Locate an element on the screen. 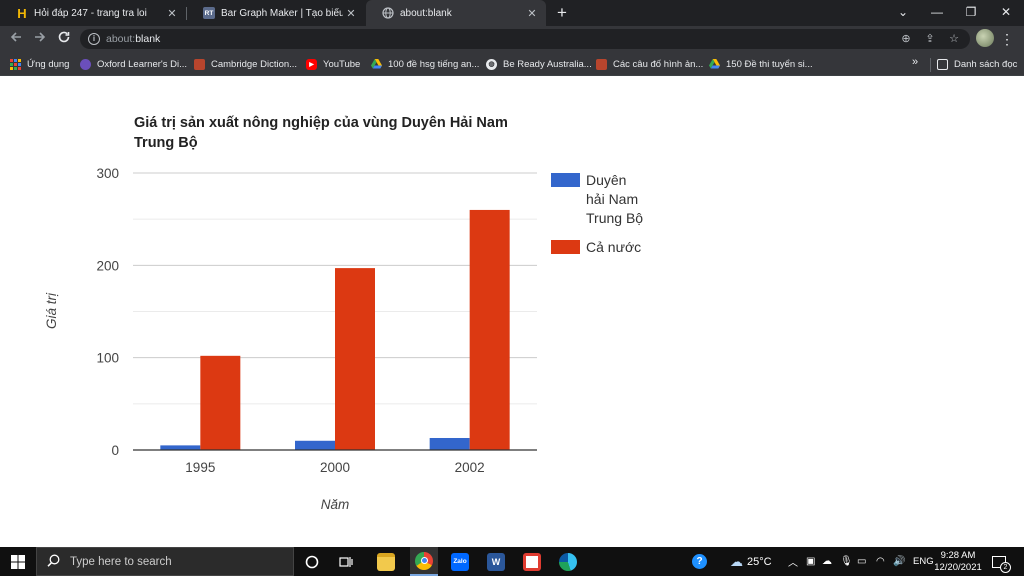 Image resolution: width=1024 pixels, height=576 pixels. zoom-icon: ⊕ is located at coordinates (906, 39).